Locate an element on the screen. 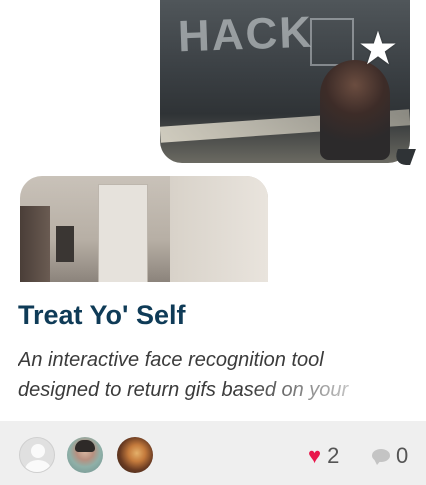 This screenshot has height=485, width=426. description-fade is located at coordinates (336, 391).